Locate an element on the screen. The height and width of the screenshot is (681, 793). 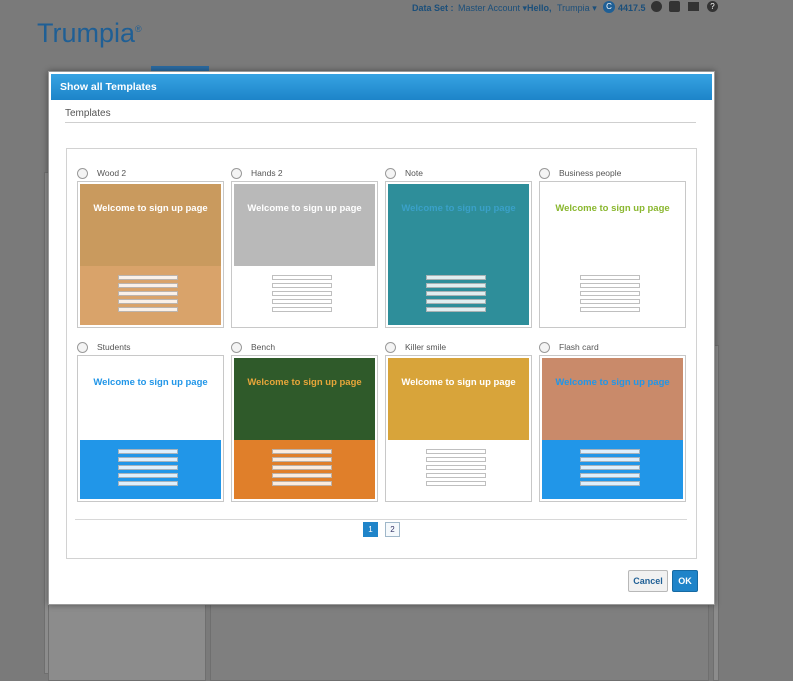
template-card: Bench Welcome to sign up page is located at coordinates (304, 421).